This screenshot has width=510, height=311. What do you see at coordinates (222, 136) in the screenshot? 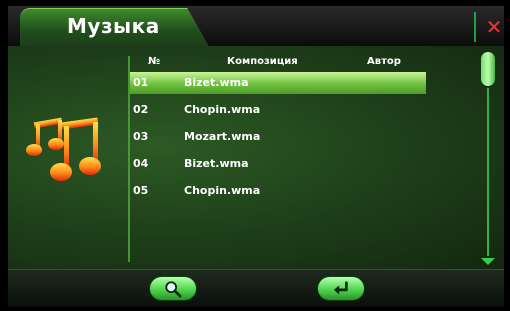
I see `track-title: Mozart.wma` at bounding box center [222, 136].